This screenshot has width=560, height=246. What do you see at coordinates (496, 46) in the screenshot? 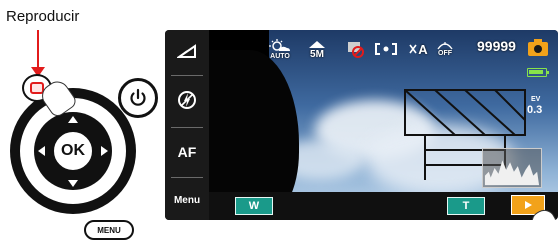
I see `shots-remaining: 99999` at bounding box center [496, 46].